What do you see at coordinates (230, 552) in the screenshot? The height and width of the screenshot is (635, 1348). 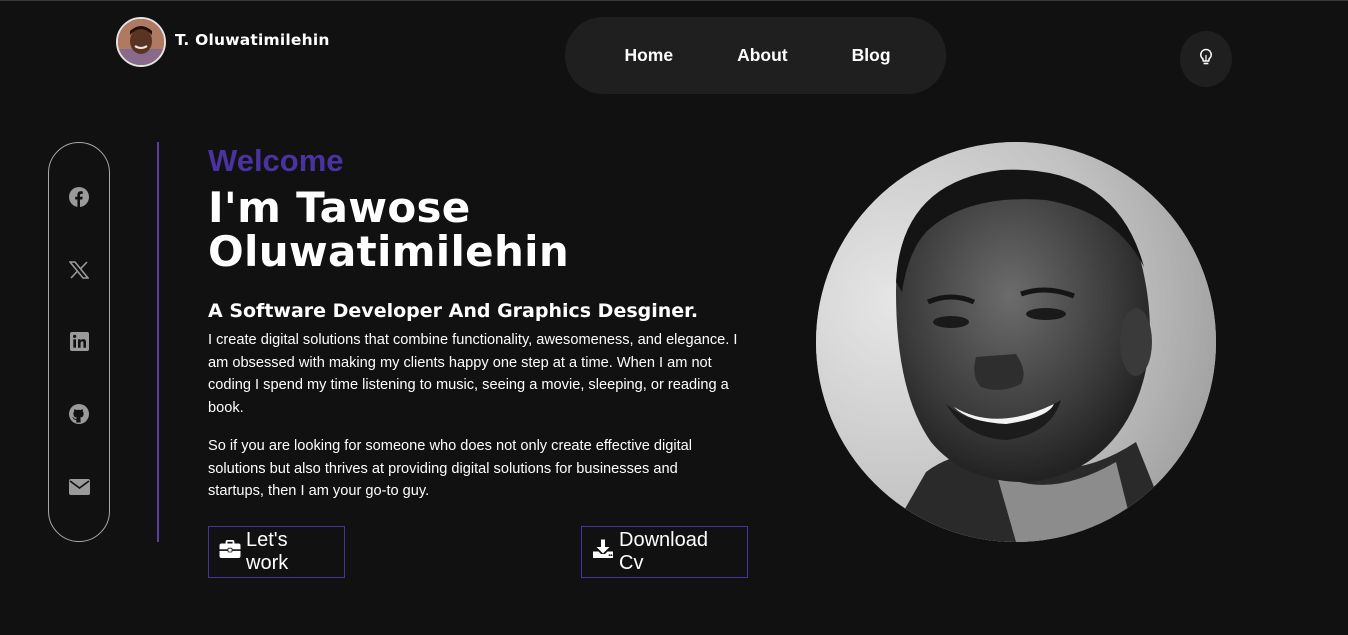 I see `briefcase-icon` at bounding box center [230, 552].